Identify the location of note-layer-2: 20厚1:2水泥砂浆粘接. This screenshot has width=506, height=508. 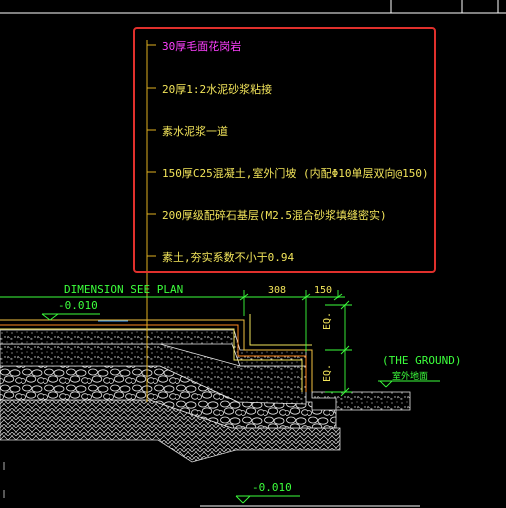
(217, 89).